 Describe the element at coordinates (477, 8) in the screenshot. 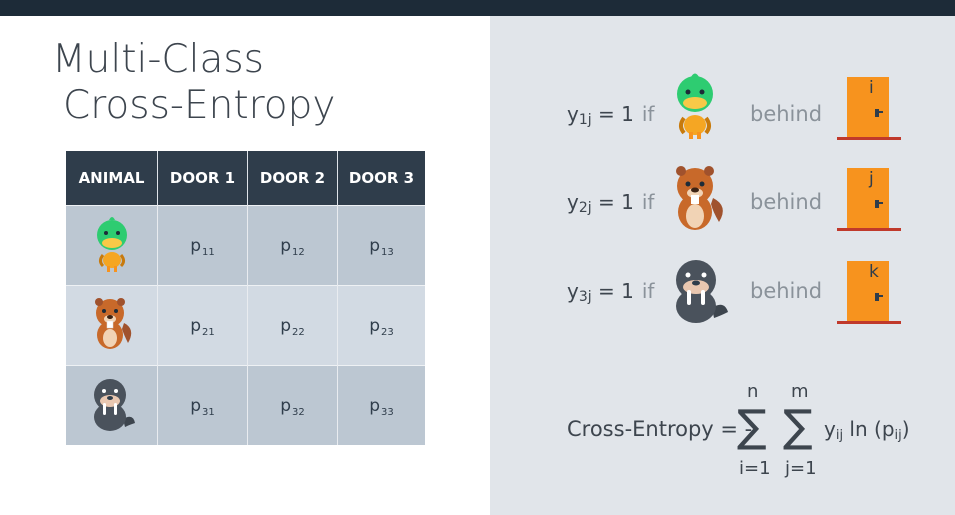

I see `top-bar` at that location.